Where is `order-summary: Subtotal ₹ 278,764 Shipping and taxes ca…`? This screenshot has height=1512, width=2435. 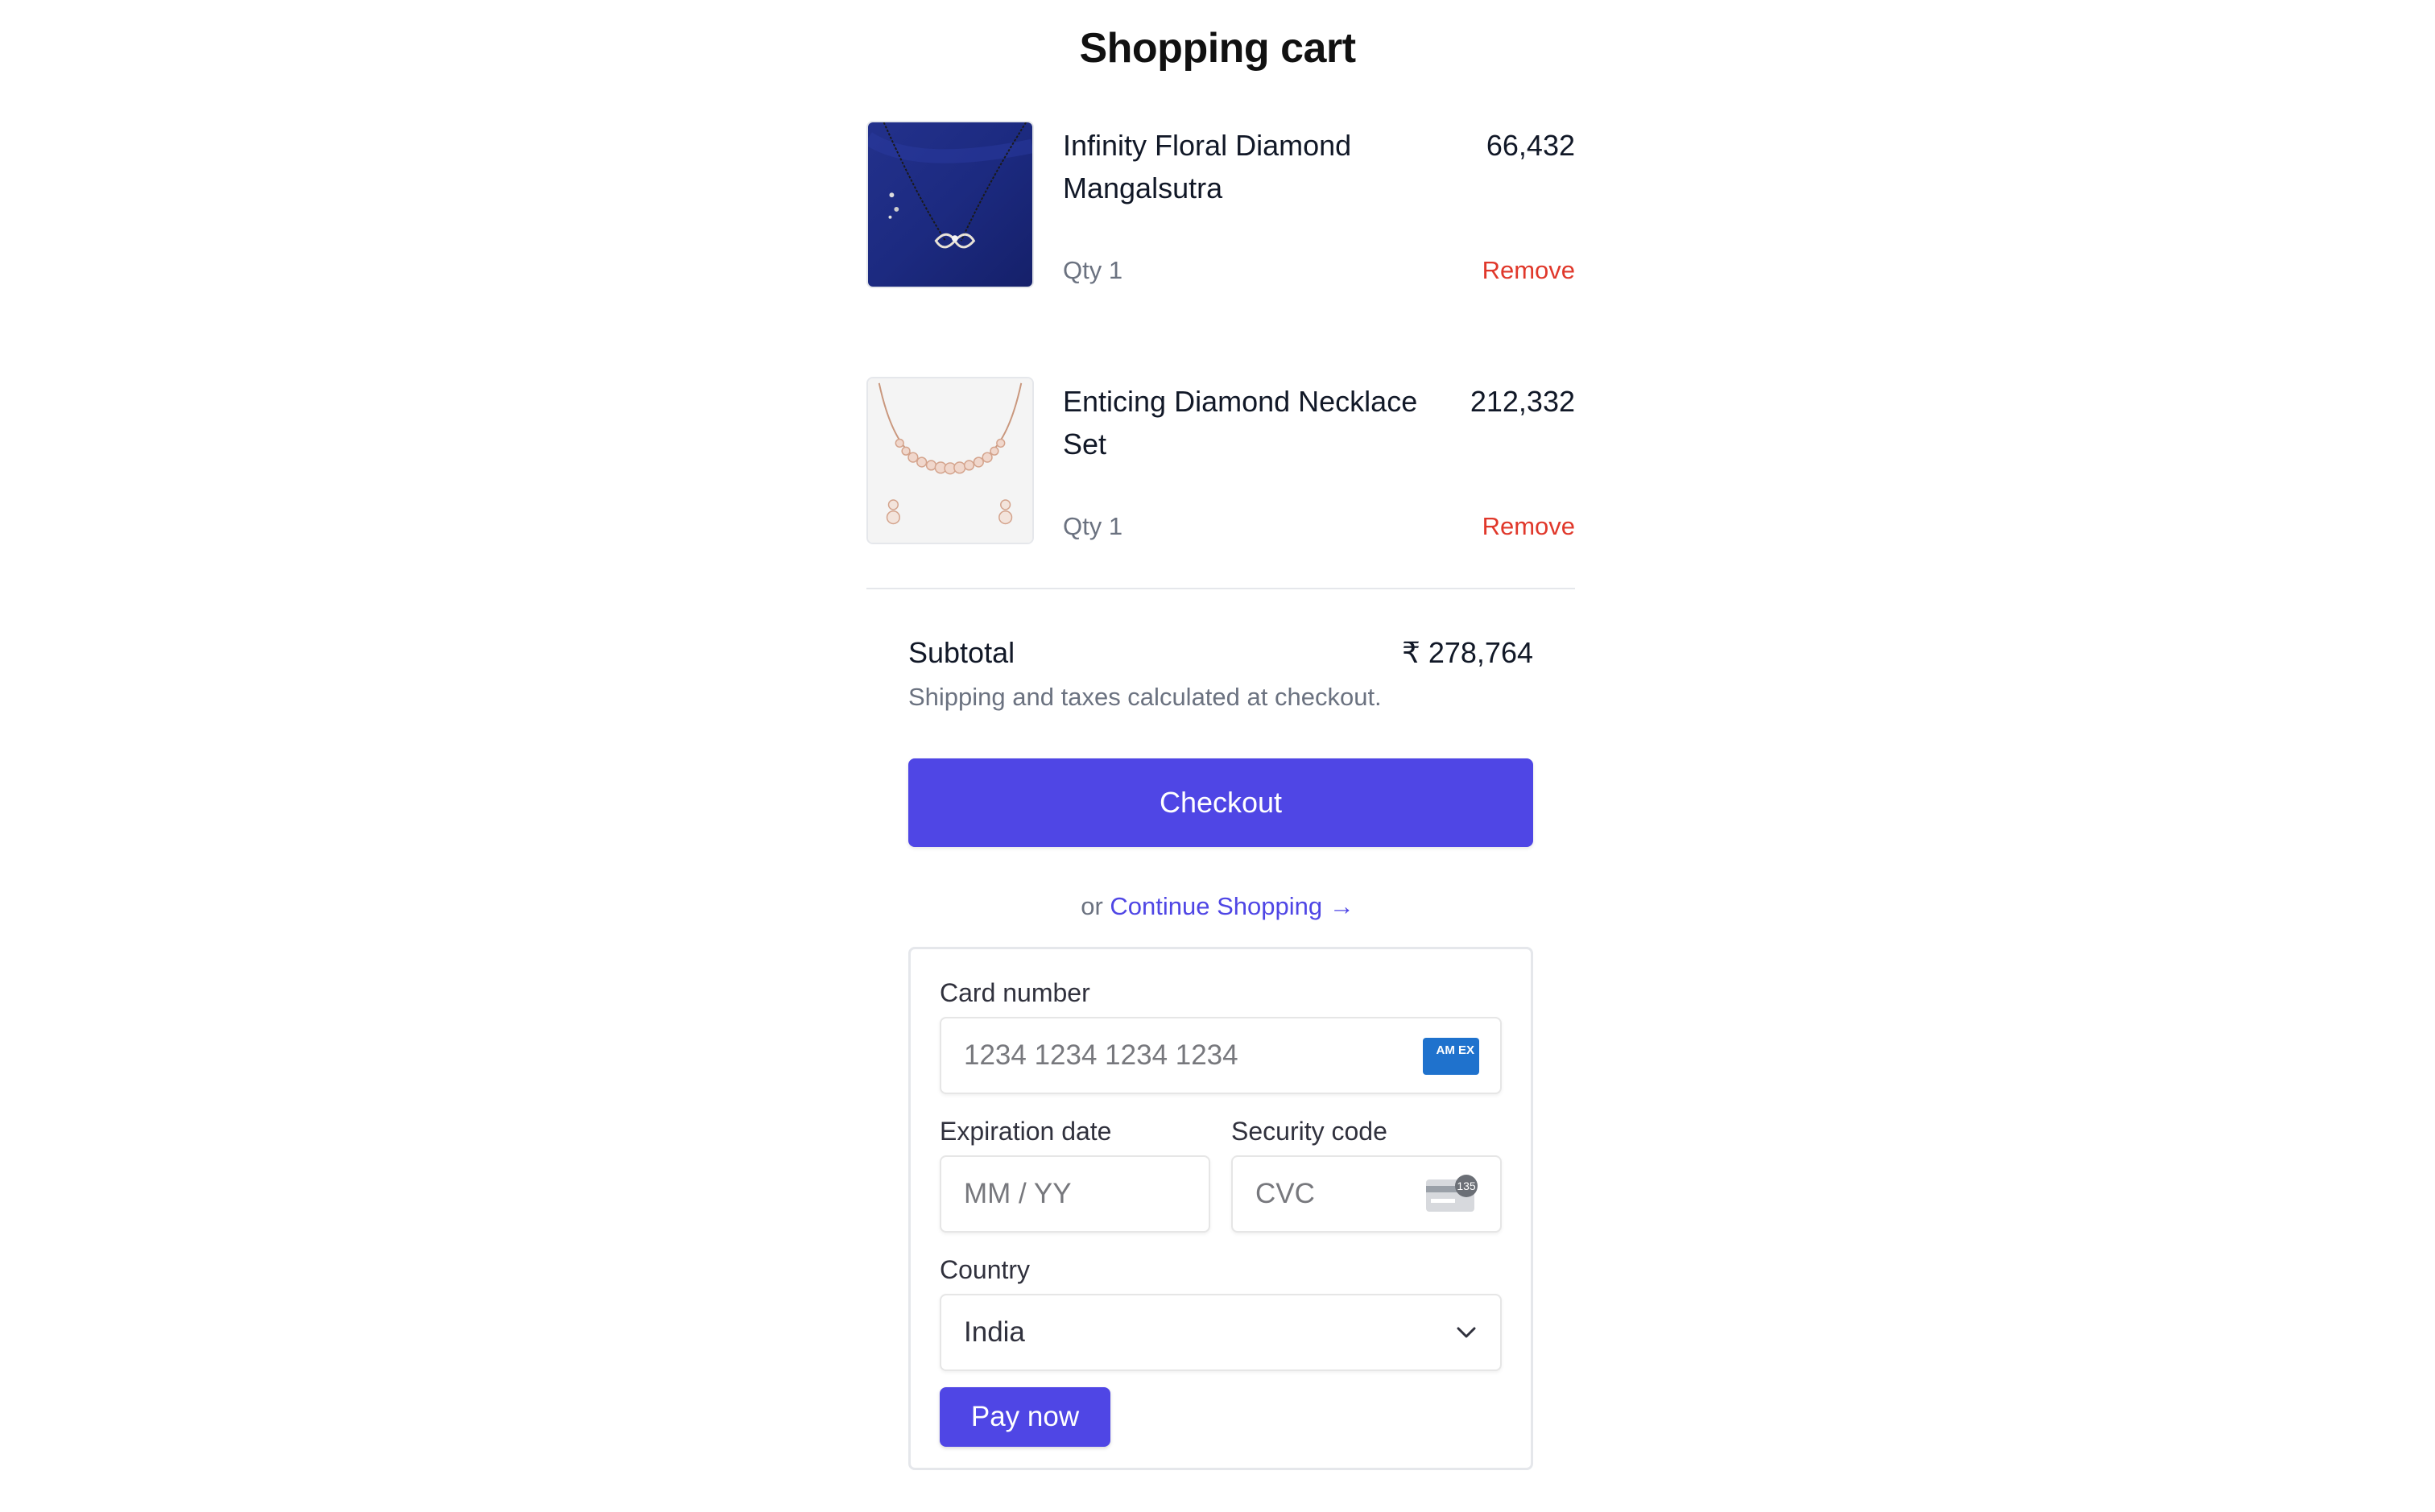
order-summary: Subtotal ₹ 278,764 Shipping and taxes ca… is located at coordinates (1220, 674).